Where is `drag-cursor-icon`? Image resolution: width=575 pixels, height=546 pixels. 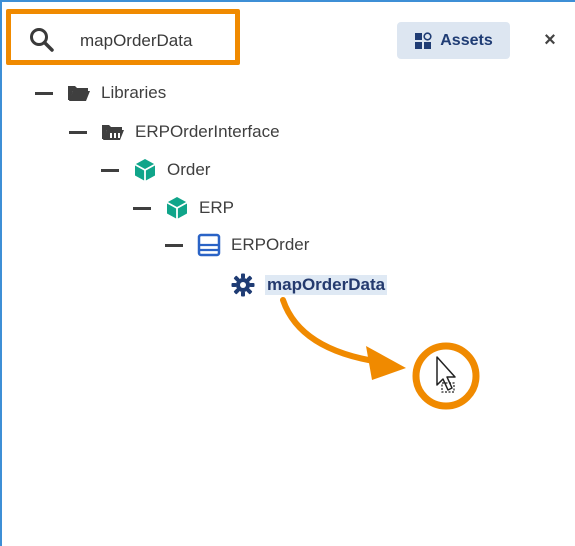
drag-cursor-icon is located at coordinates (446, 374).